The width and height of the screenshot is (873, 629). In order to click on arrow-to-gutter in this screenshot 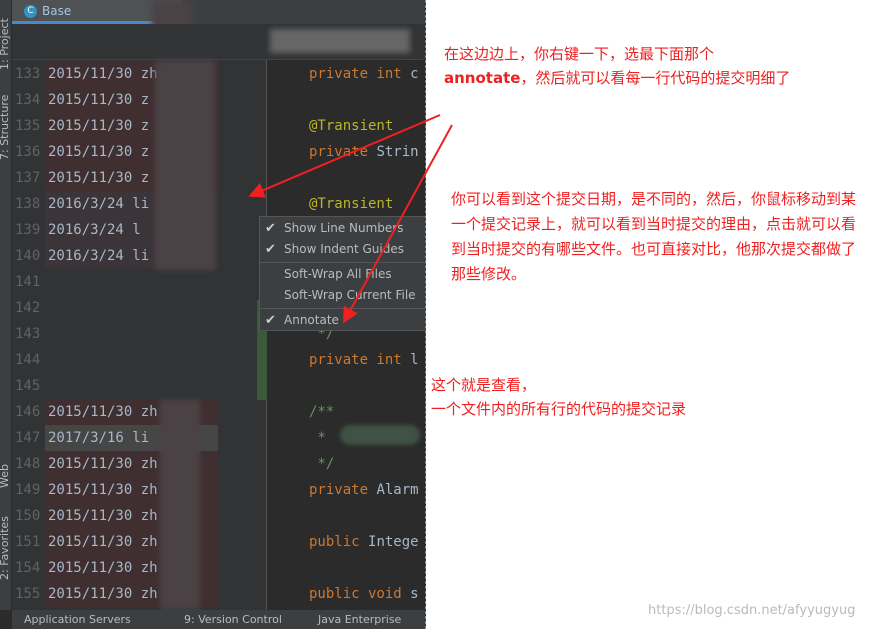, I will do `click(344, 156)`.